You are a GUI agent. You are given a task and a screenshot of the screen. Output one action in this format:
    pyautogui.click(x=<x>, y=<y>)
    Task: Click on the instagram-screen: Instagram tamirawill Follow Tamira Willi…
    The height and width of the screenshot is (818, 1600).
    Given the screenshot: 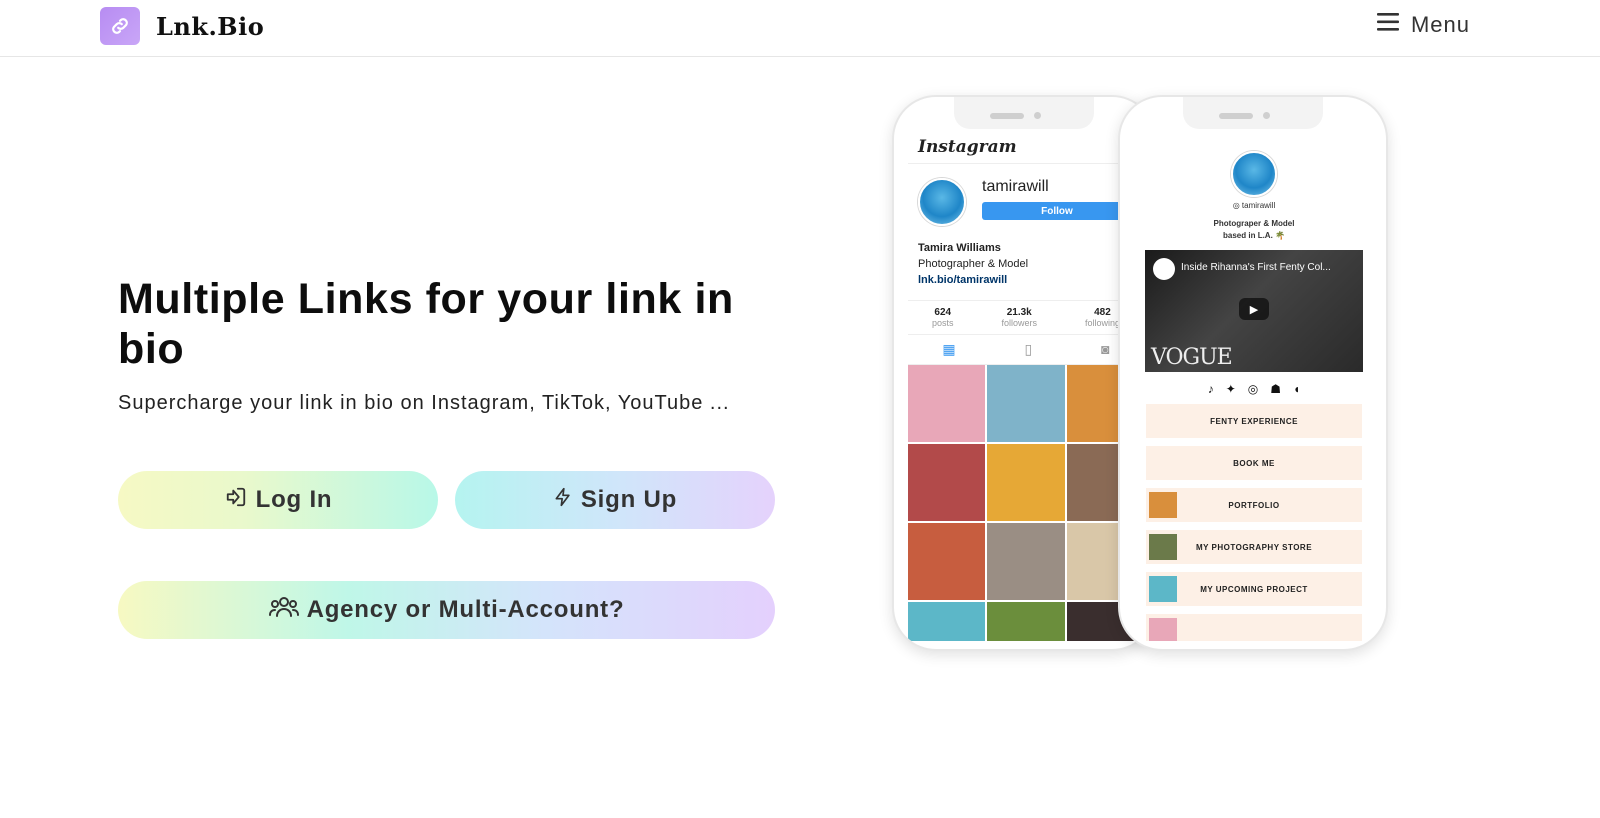 What is the action you would take?
    pyautogui.click(x=1026, y=385)
    